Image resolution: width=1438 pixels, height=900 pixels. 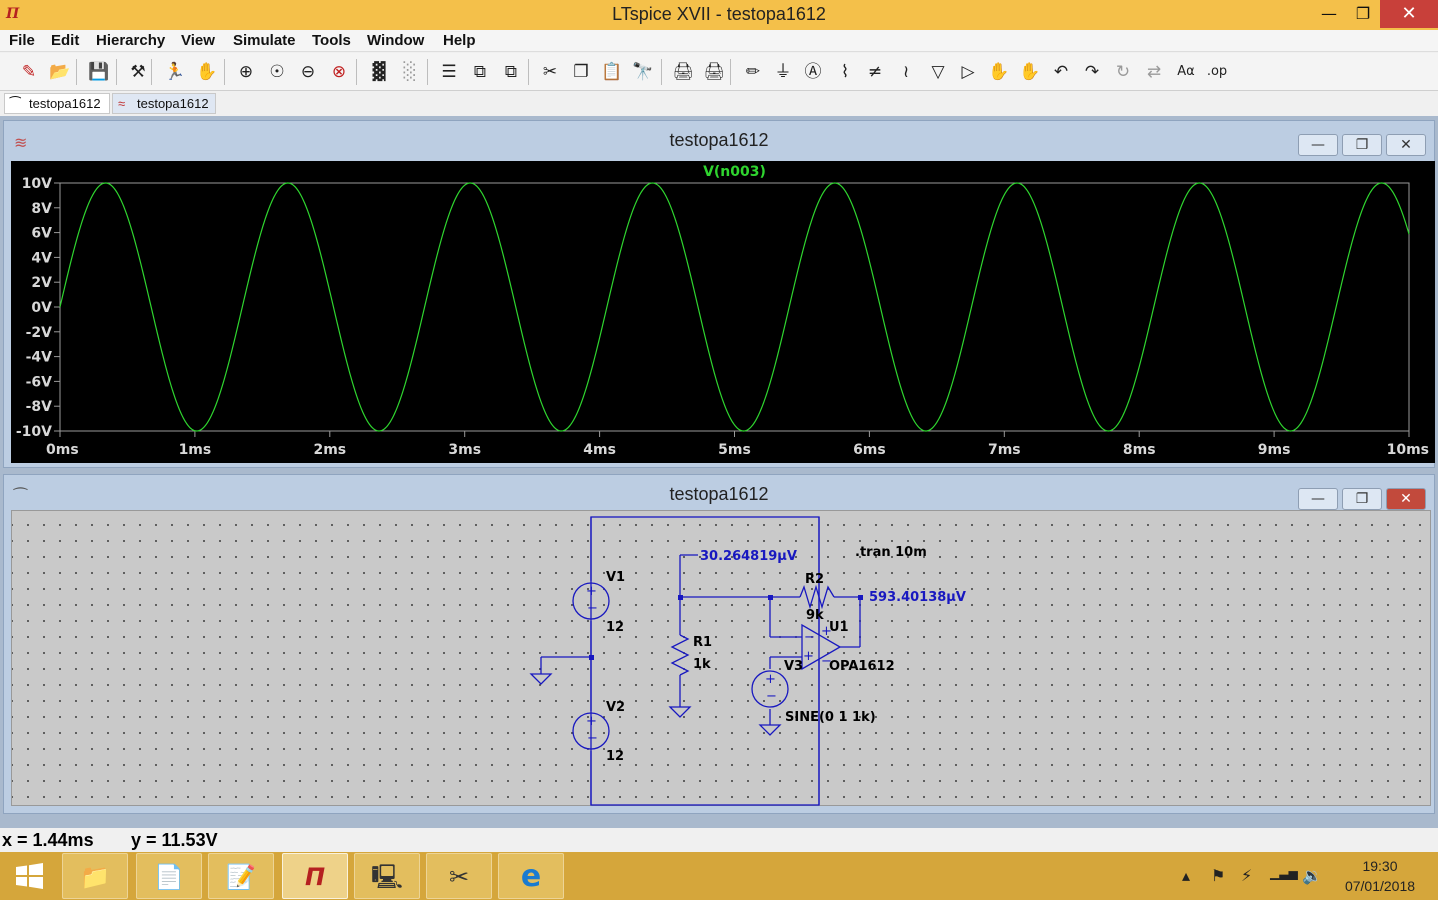 What do you see at coordinates (1030, 72) in the screenshot?
I see `drag-icon: ✋` at bounding box center [1030, 72].